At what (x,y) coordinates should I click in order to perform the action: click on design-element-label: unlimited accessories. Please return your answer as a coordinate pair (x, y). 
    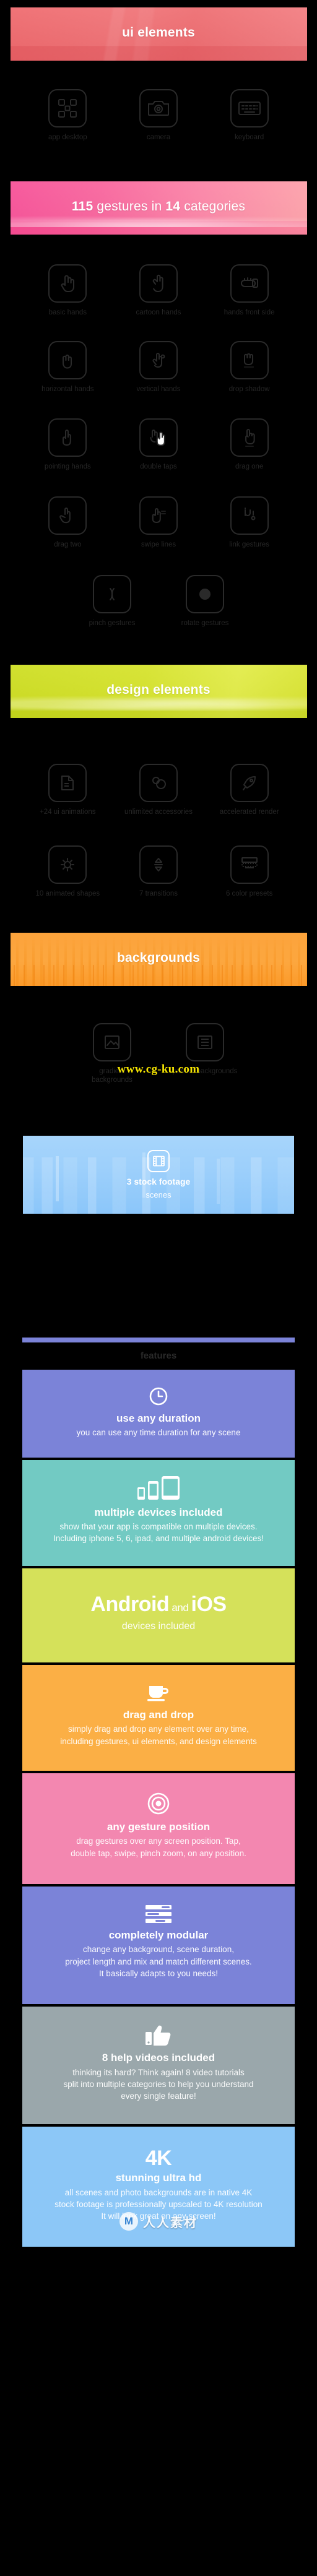
    Looking at the image, I should click on (158, 812).